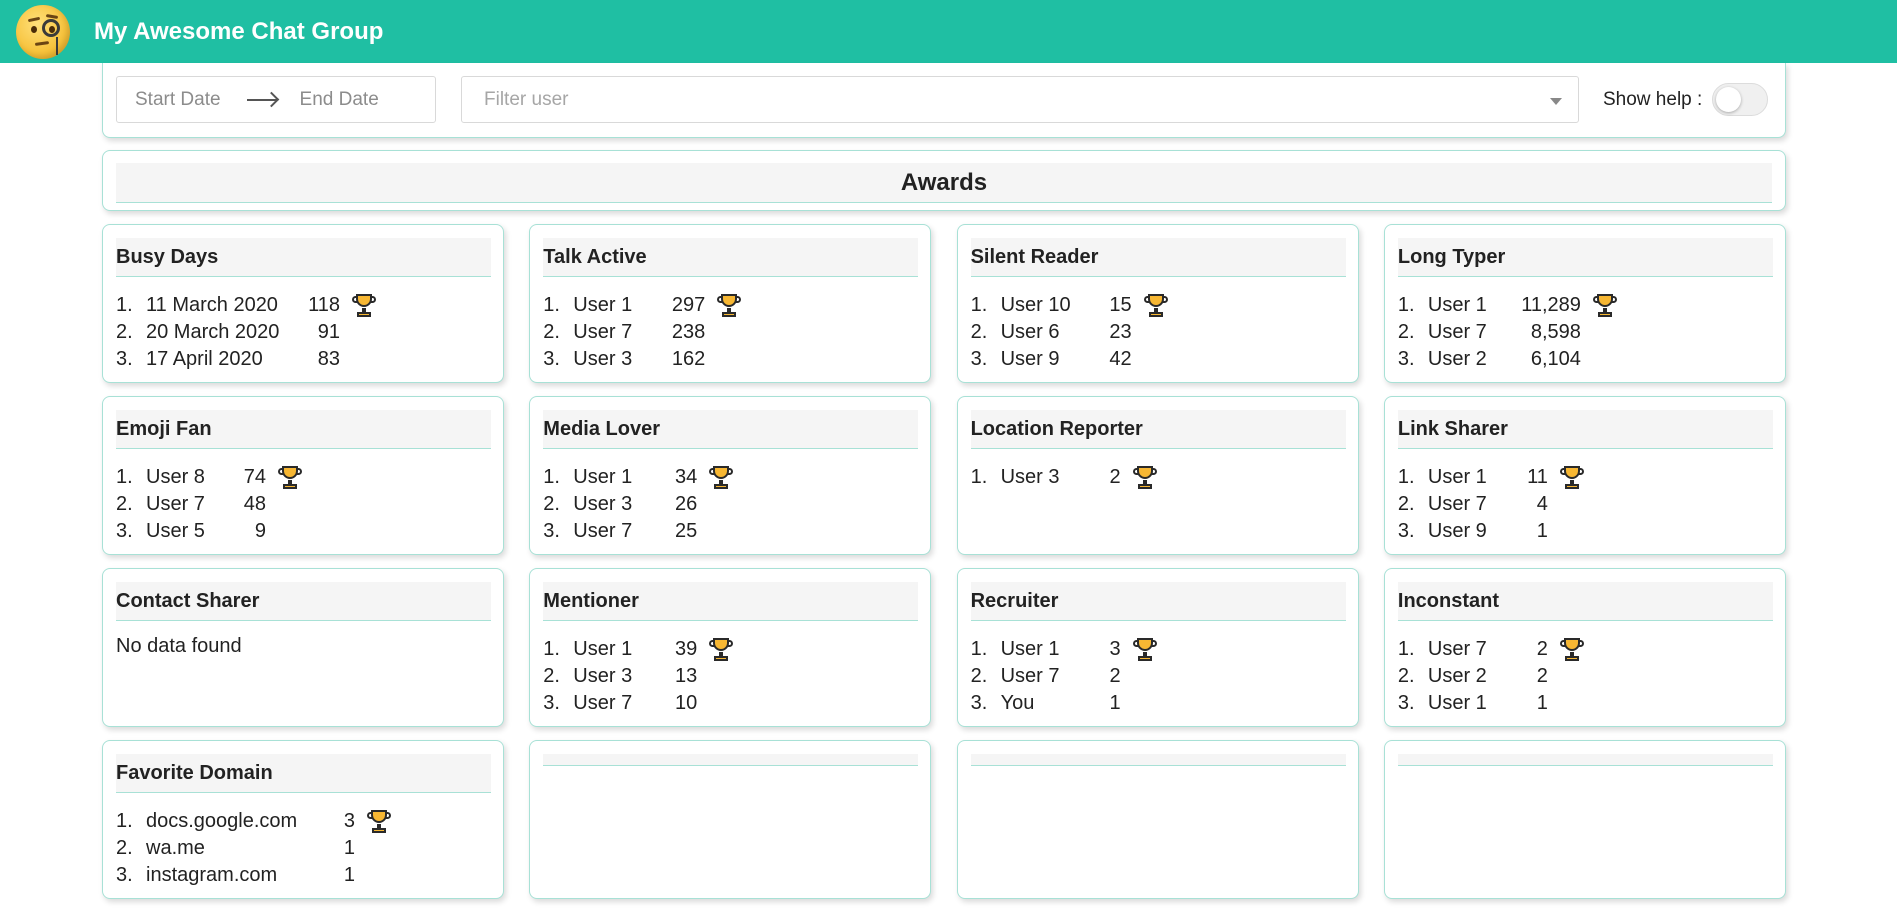 This screenshot has width=1897, height=919. Describe the element at coordinates (212, 305) in the screenshot. I see `ranking-name: 11 March 2020` at that location.